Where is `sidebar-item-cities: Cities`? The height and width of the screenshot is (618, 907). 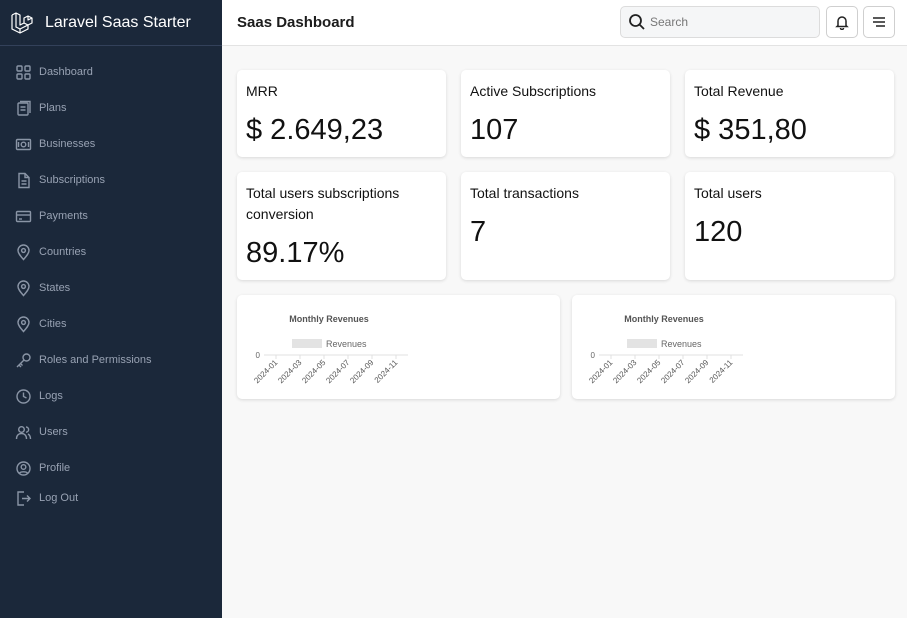 sidebar-item-cities: Cities is located at coordinates (111, 324).